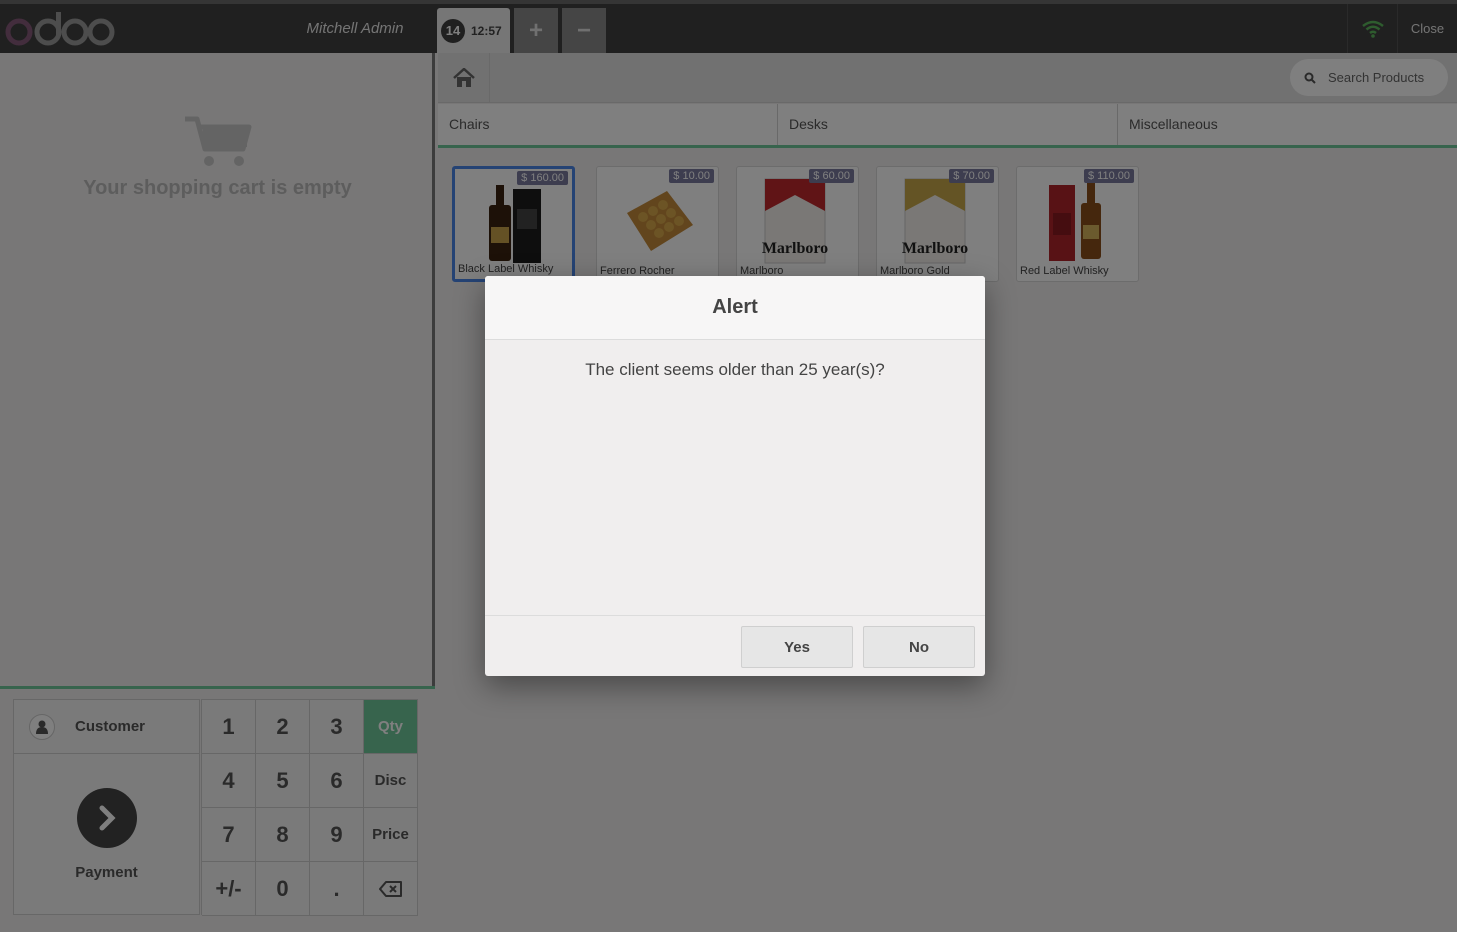 Image resolution: width=1457 pixels, height=932 pixels. What do you see at coordinates (797, 647) in the screenshot?
I see `yes-button: Yes` at bounding box center [797, 647].